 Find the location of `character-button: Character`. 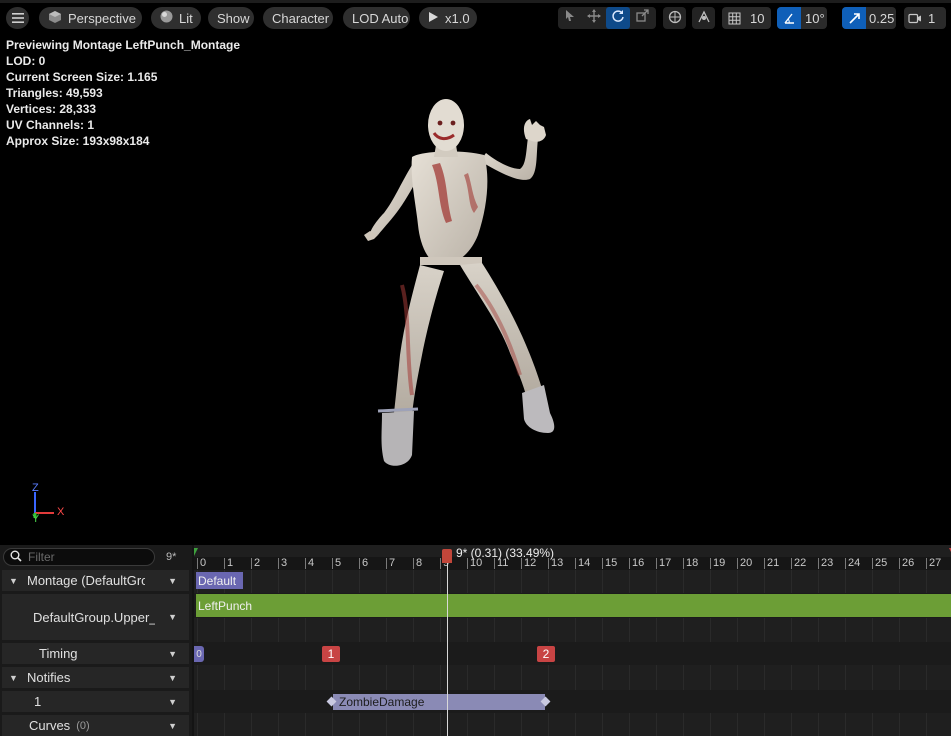

character-button: Character is located at coordinates (298, 18).